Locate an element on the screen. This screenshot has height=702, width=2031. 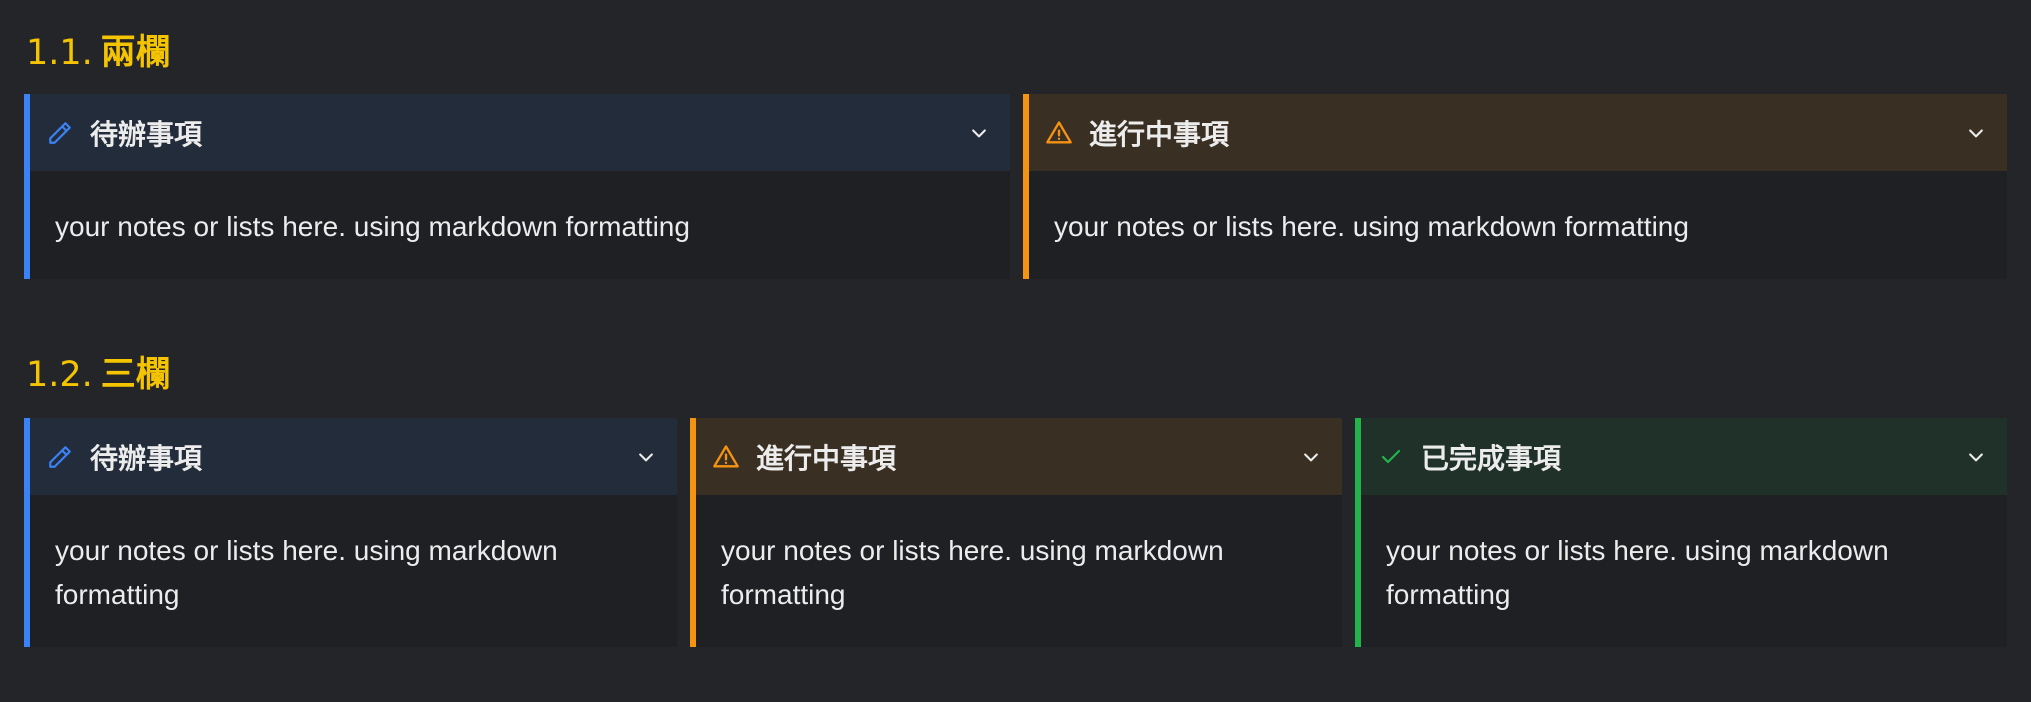
section-title: 兩欄 is located at coordinates (135, 53).